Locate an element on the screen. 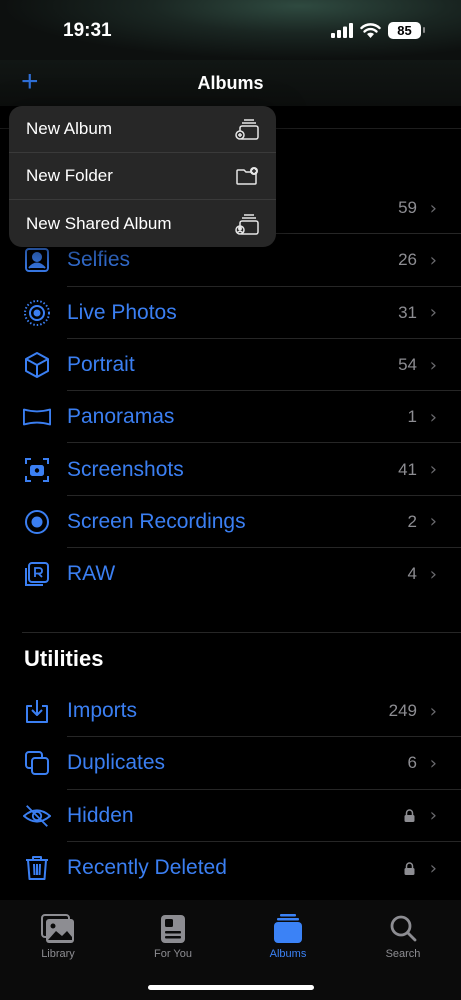 Image resolution: width=461 pixels, height=1000 pixels. tab-search: Search is located at coordinates (403, 937).